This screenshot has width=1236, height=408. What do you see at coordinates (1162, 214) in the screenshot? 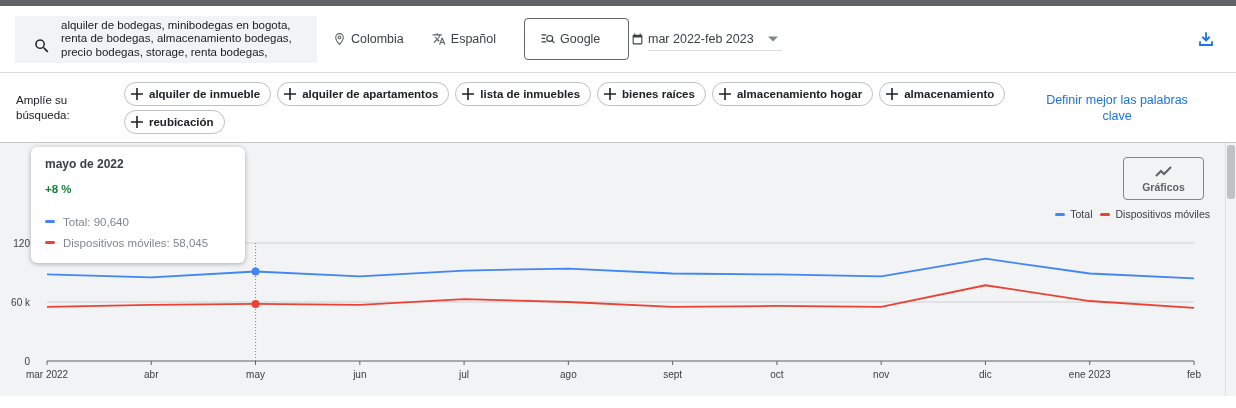
I see `legend-label: Dispositivos móviles` at bounding box center [1162, 214].